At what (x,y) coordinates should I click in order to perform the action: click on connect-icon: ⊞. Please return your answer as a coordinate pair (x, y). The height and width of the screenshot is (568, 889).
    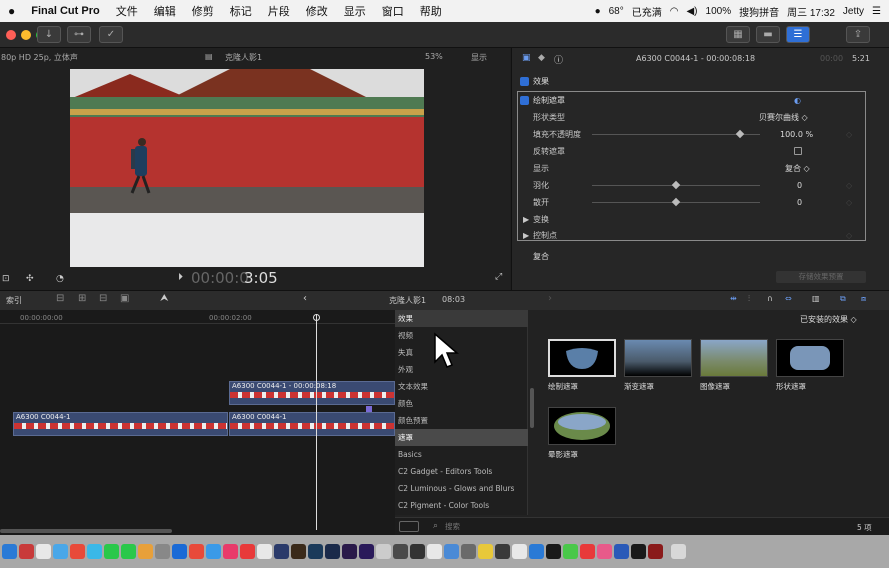
    Looking at the image, I should click on (82, 298).